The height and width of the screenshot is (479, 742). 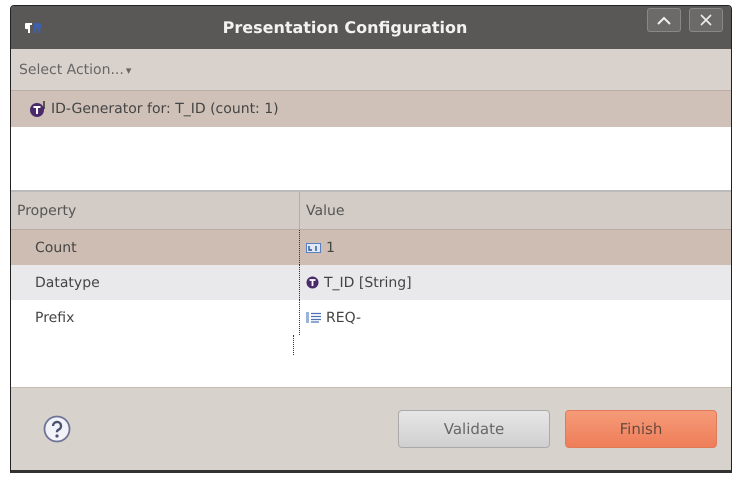 I want to click on maximize-button, so click(x=664, y=20).